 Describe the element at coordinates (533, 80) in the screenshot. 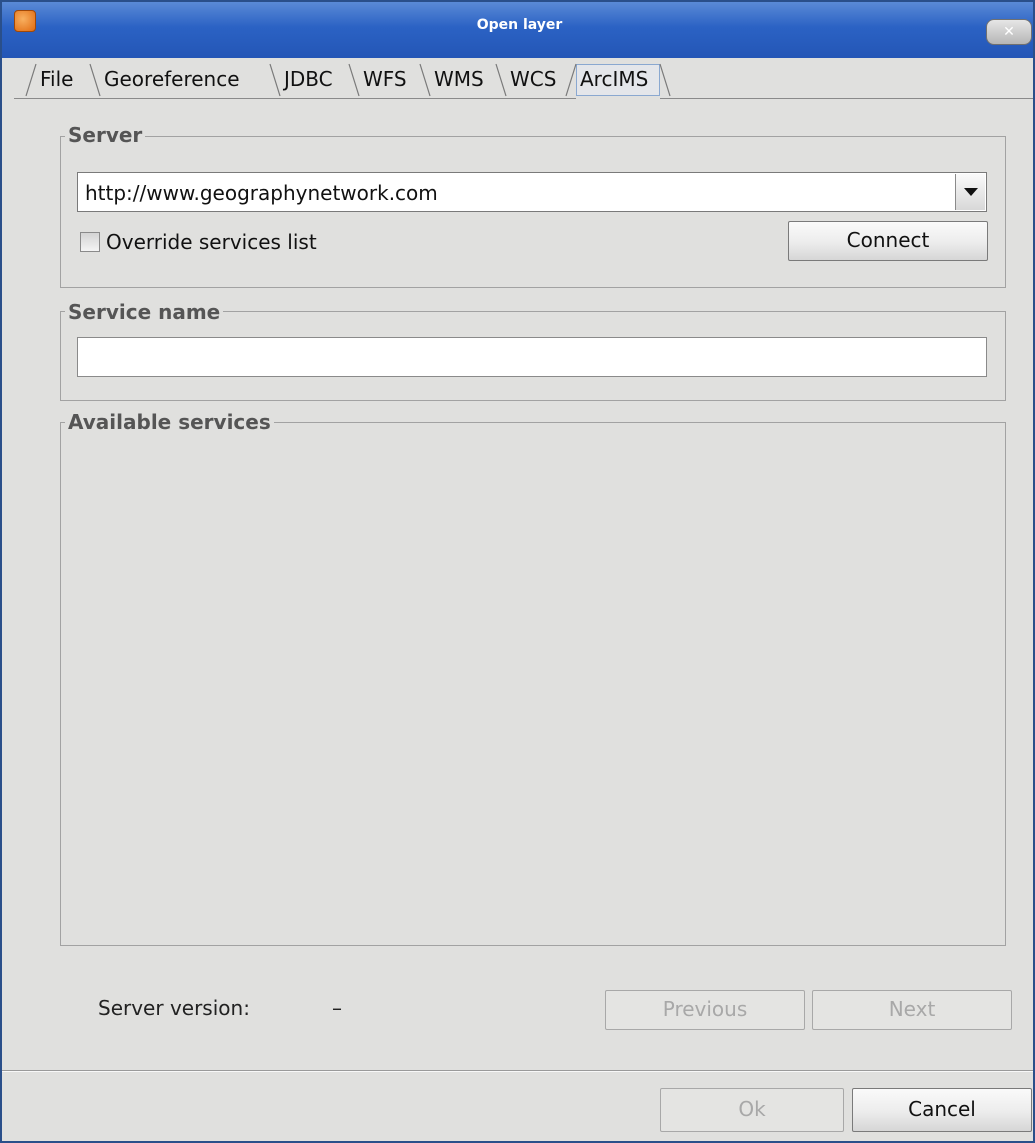

I see `tab-wcs: WCS` at that location.